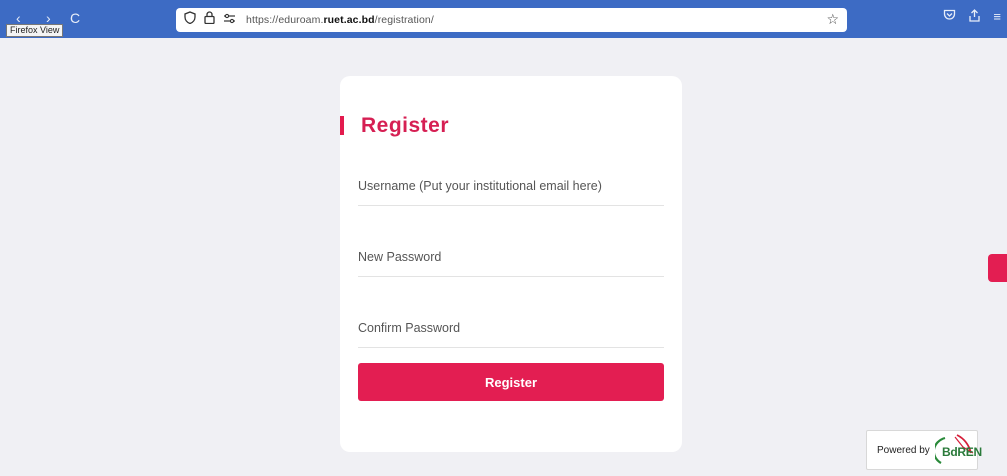 This screenshot has width=1007, height=476. Describe the element at coordinates (209, 20) in the screenshot. I see `lock-icon` at that location.